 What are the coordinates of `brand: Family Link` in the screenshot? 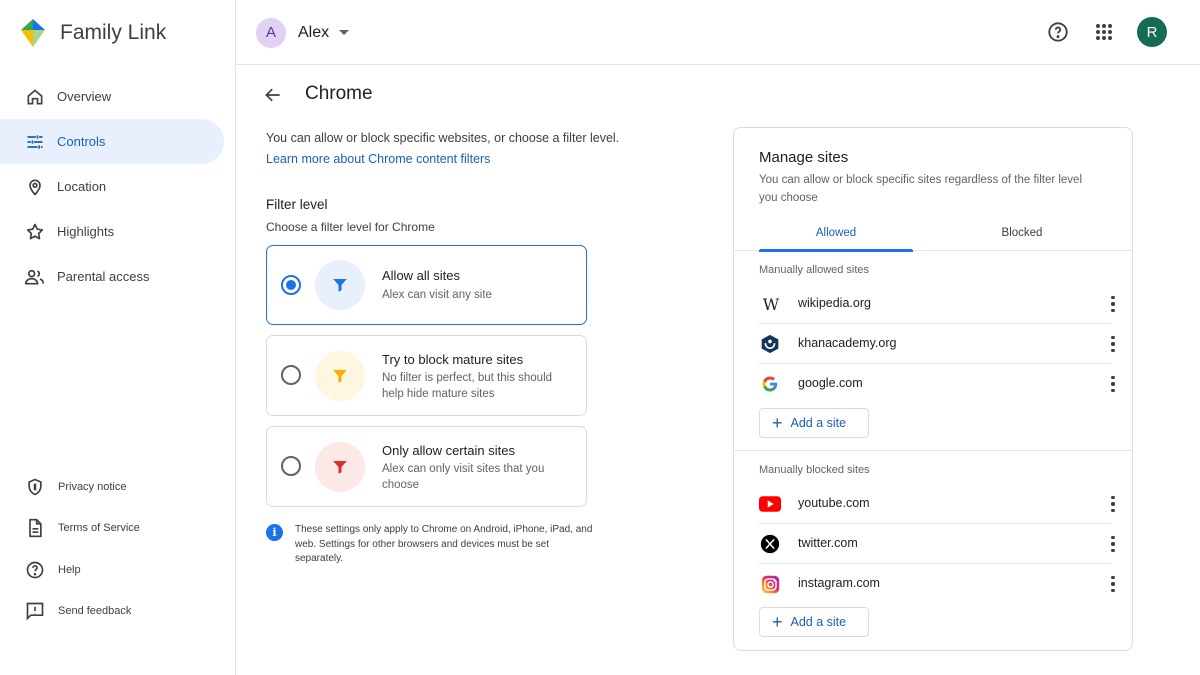 It's located at (93, 33).